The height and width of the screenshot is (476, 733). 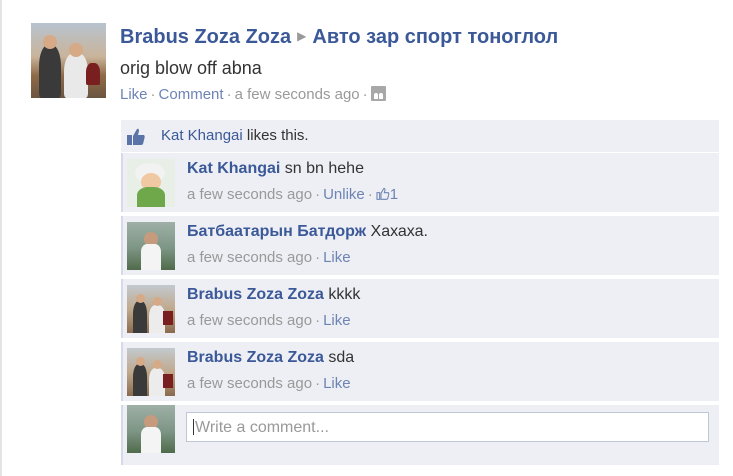 I want to click on group-name-link: Авто зар спорт тоноглол, so click(x=435, y=37).